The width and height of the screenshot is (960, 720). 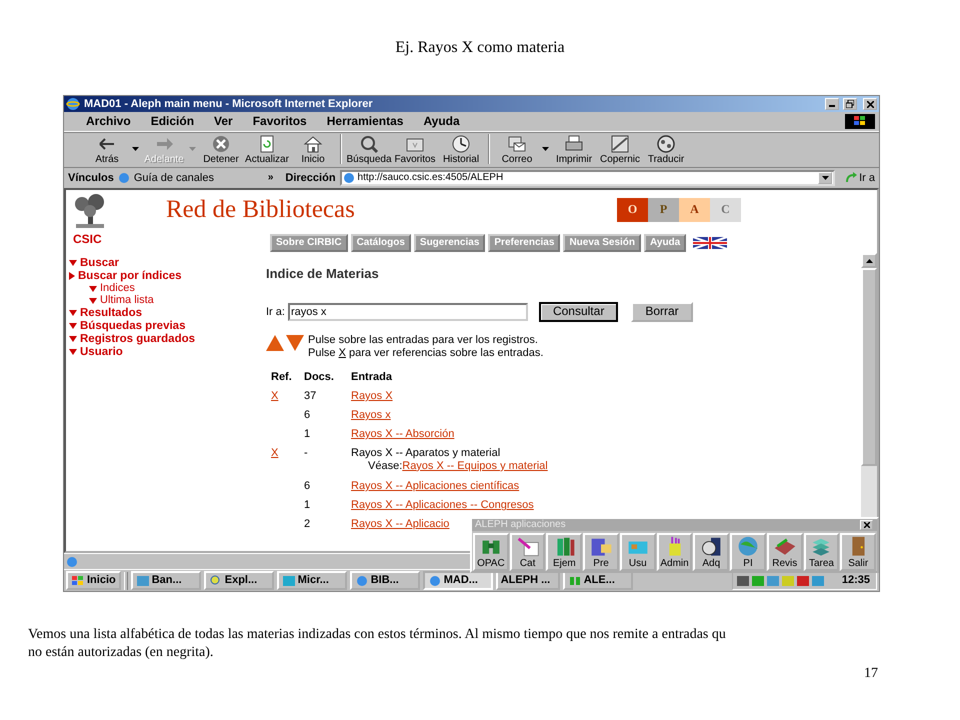 I want to click on sidebar-item: Usuario, so click(x=167, y=352).